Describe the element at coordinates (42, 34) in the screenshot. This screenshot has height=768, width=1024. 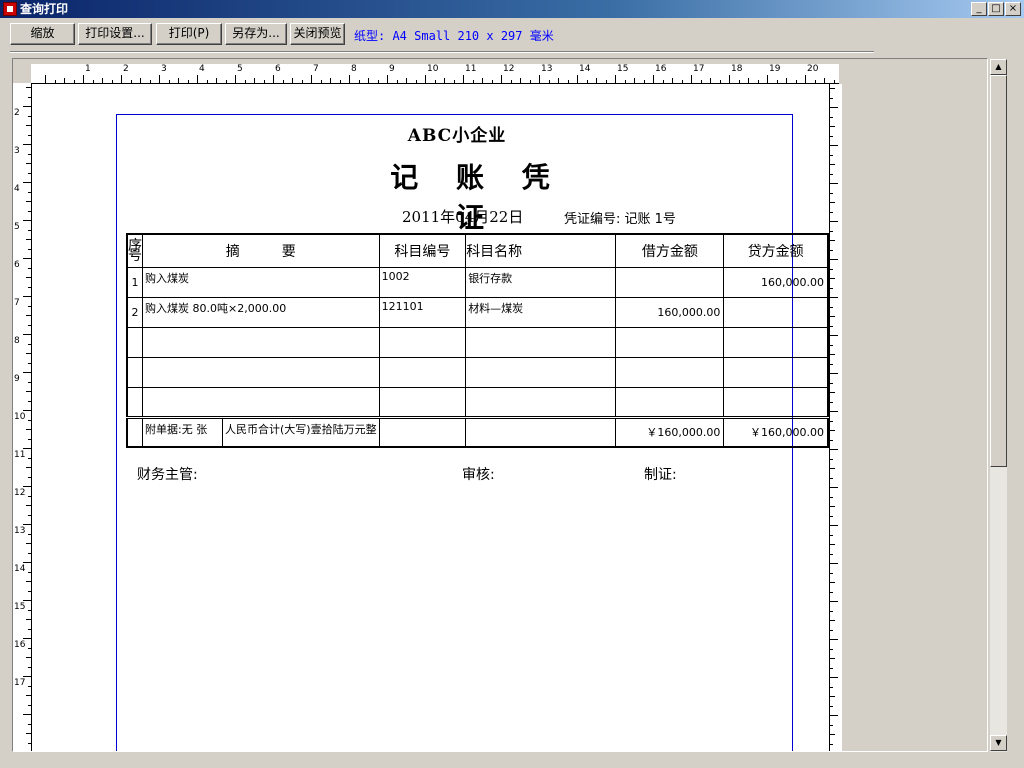
I see `zoom-button: 缩放` at that location.